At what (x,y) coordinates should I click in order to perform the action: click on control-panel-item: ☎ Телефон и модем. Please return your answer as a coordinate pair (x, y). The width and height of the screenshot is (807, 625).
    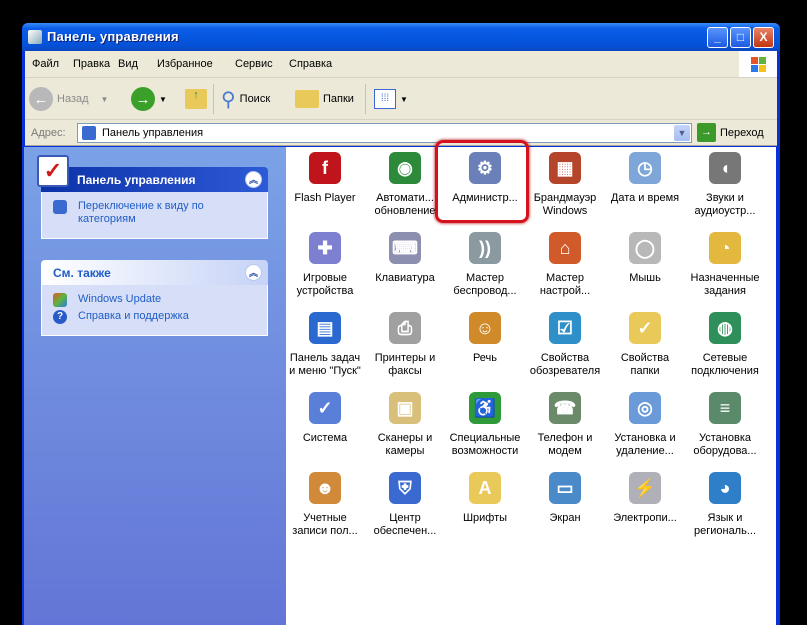
    Looking at the image, I should click on (565, 429).